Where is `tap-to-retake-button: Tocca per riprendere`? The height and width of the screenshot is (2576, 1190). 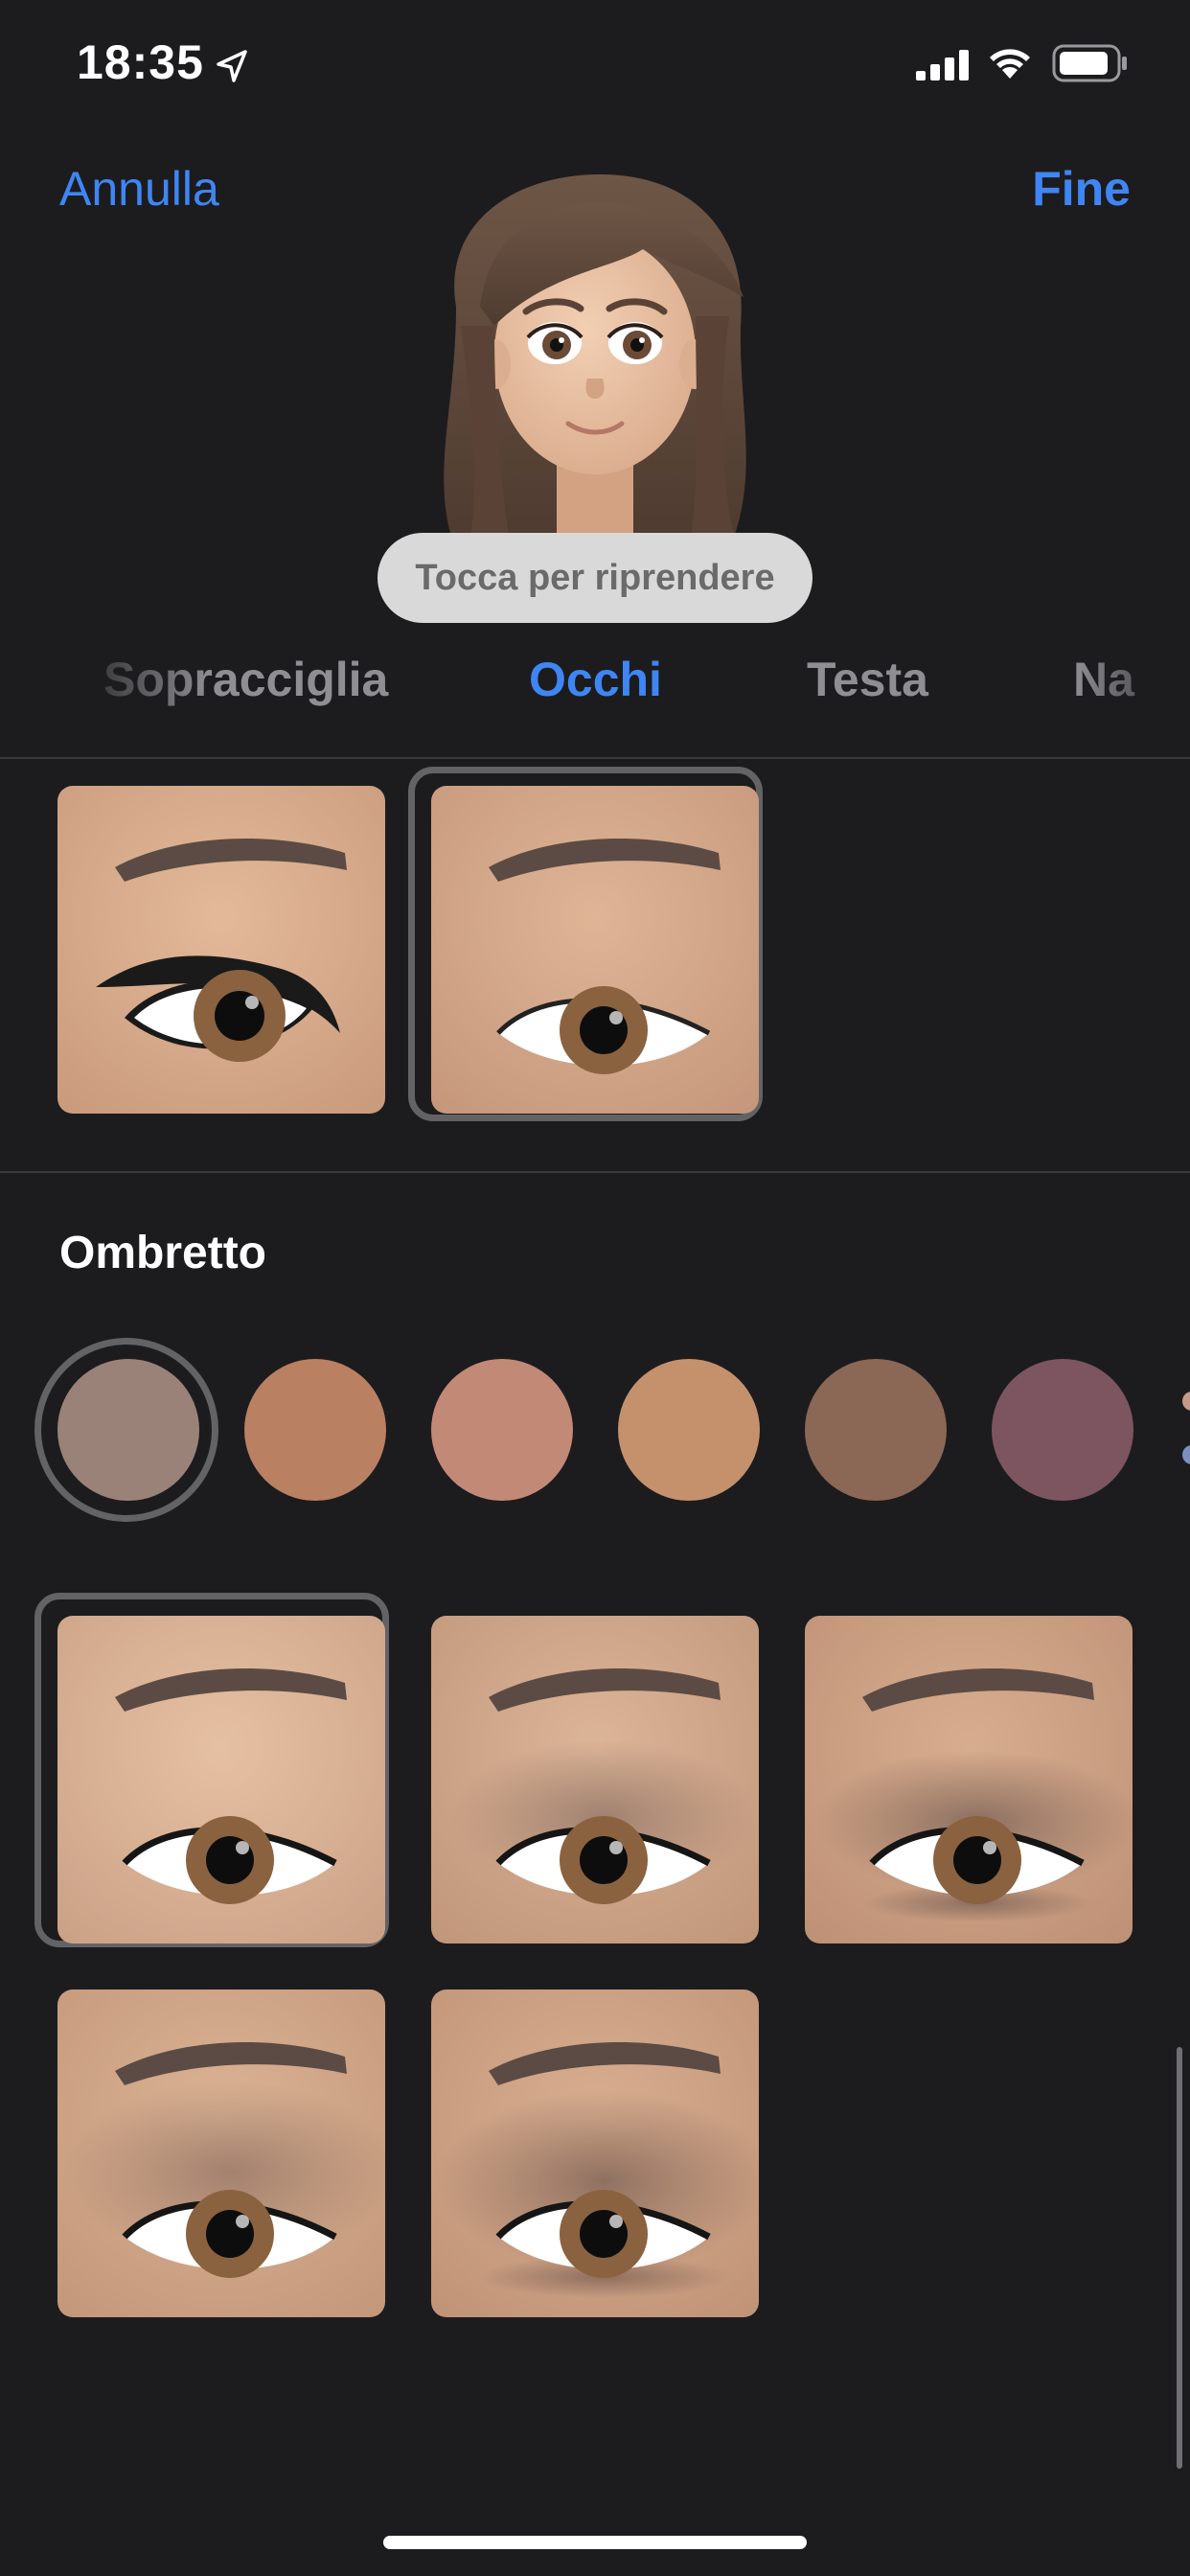
tap-to-retake-button: Tocca per riprendere is located at coordinates (595, 578).